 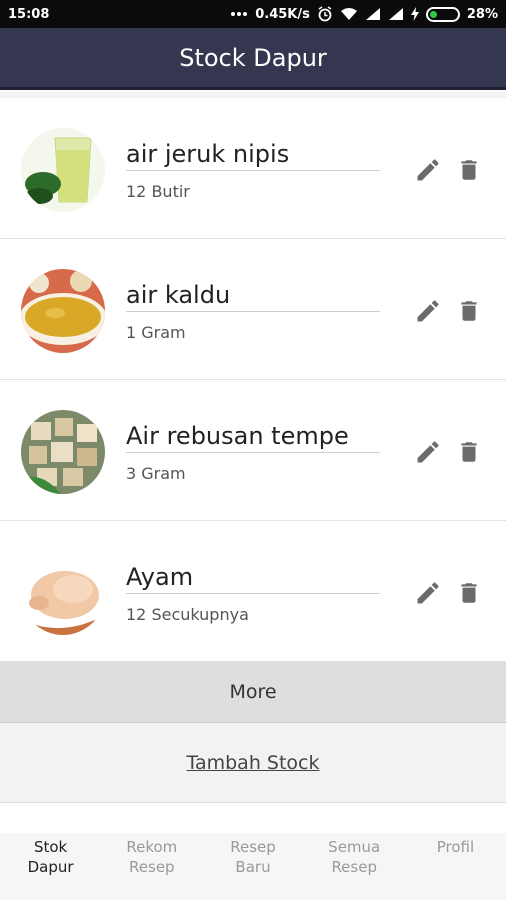 I want to click on net-speed: 0.45K/s, so click(x=282, y=14).